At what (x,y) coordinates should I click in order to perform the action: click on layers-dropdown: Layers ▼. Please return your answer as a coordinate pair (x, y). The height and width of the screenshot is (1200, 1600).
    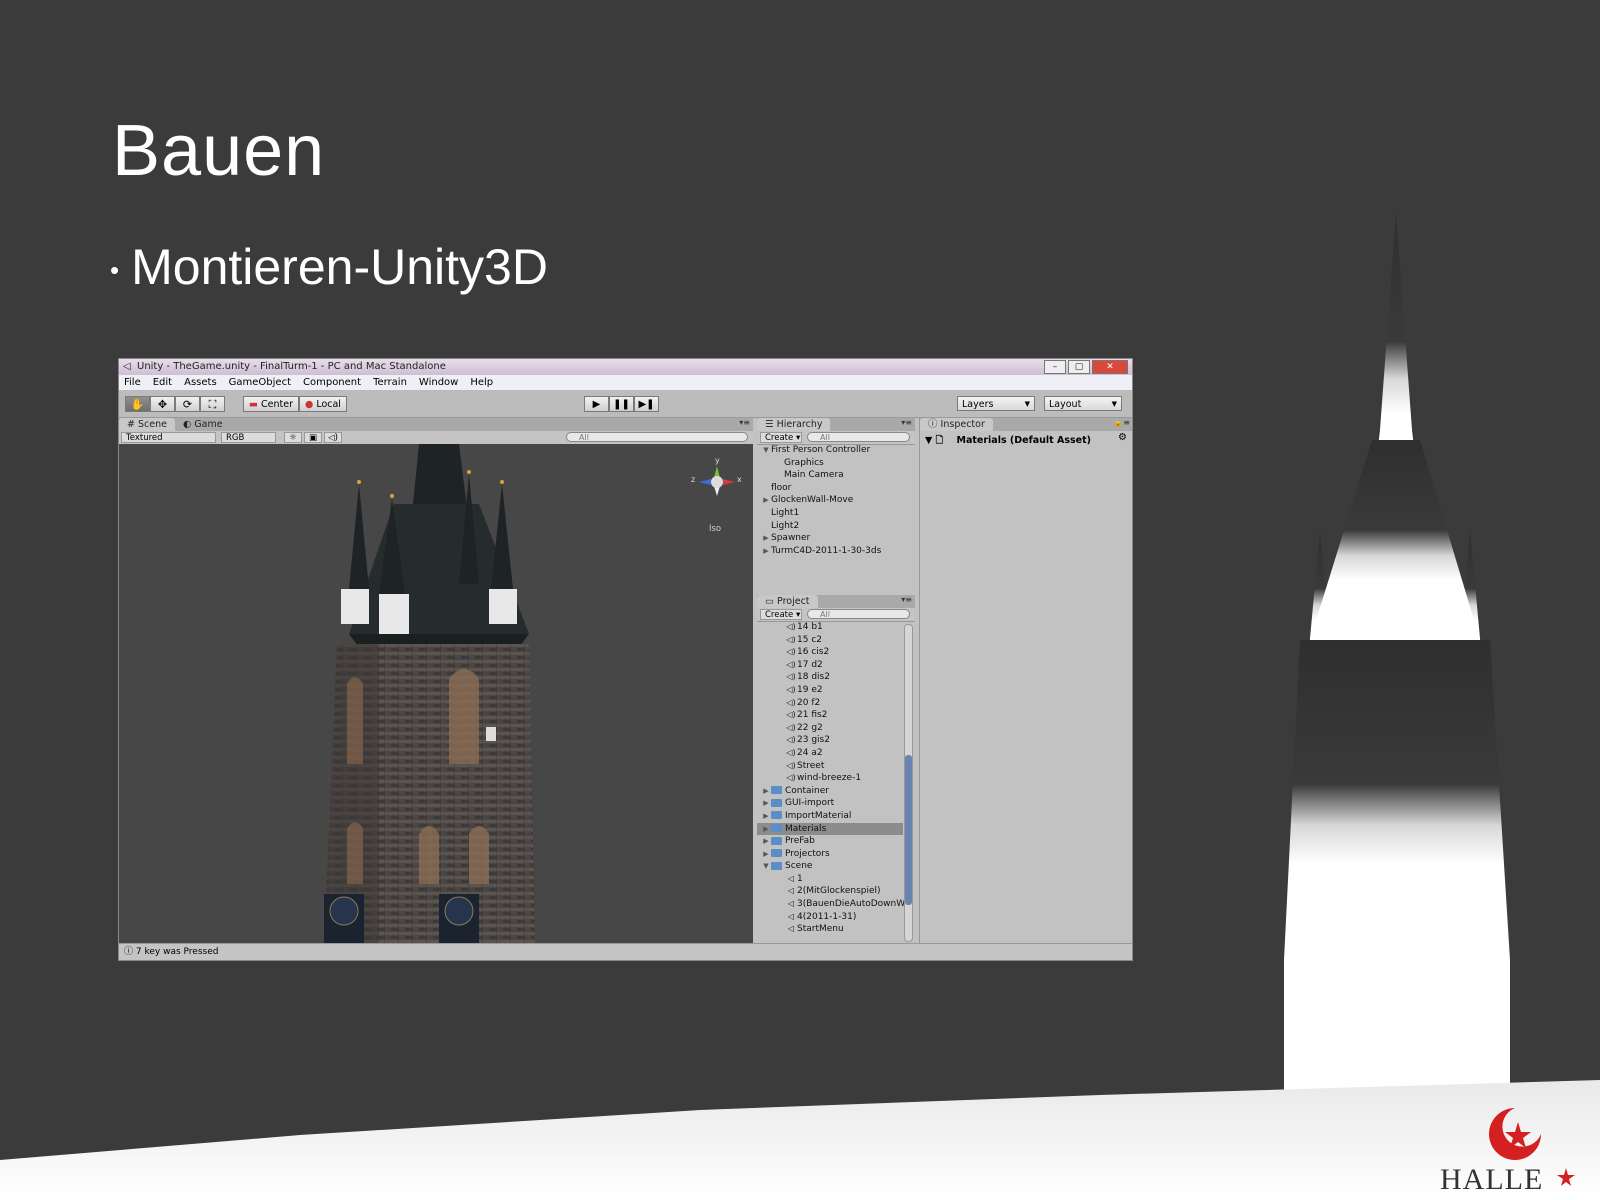
    Looking at the image, I should click on (996, 403).